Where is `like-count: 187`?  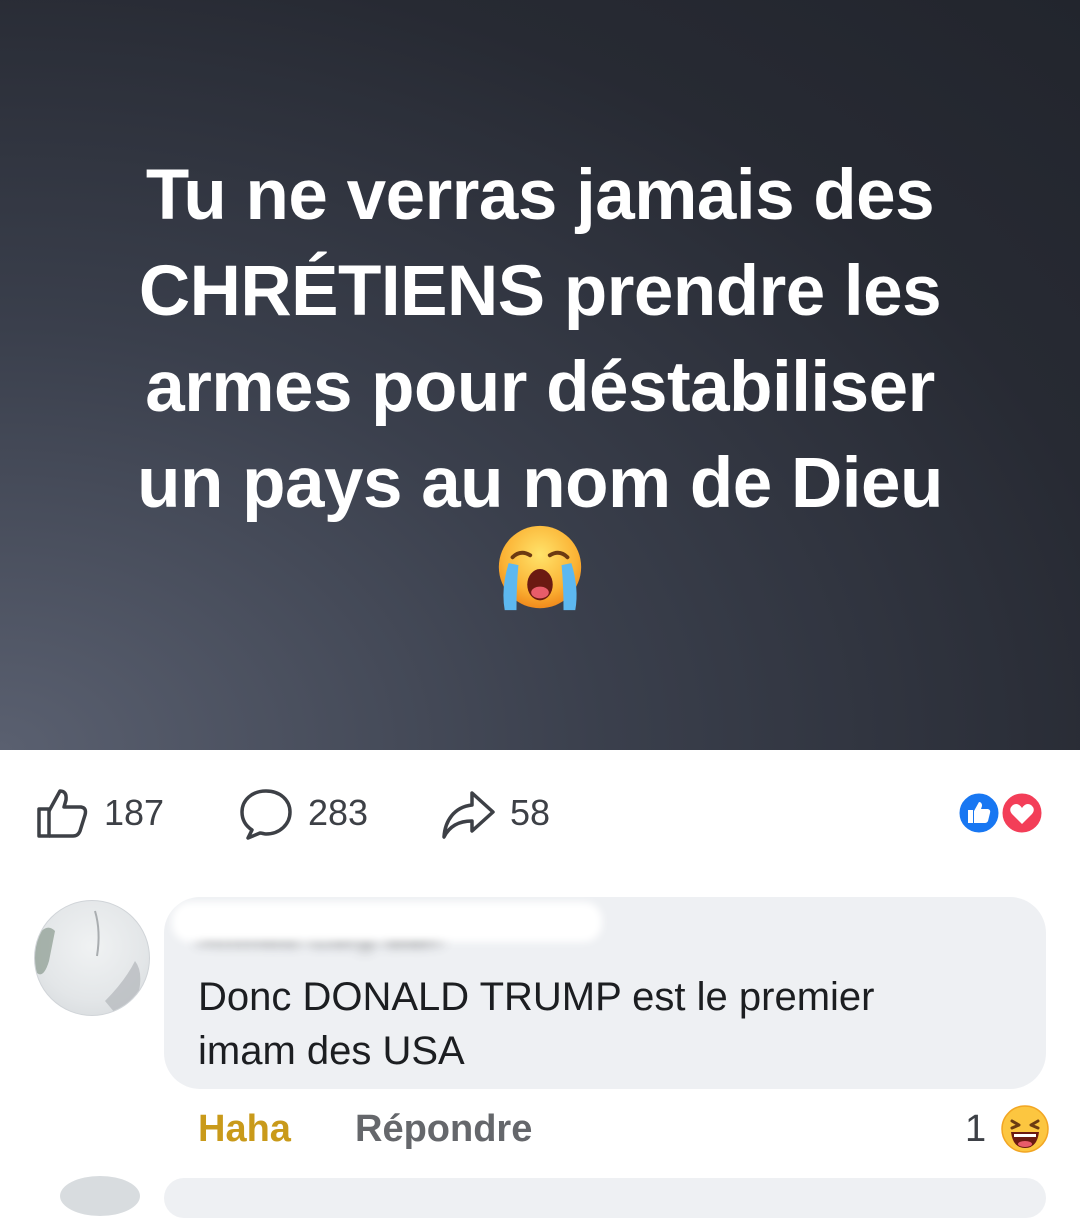 like-count: 187 is located at coordinates (134, 812).